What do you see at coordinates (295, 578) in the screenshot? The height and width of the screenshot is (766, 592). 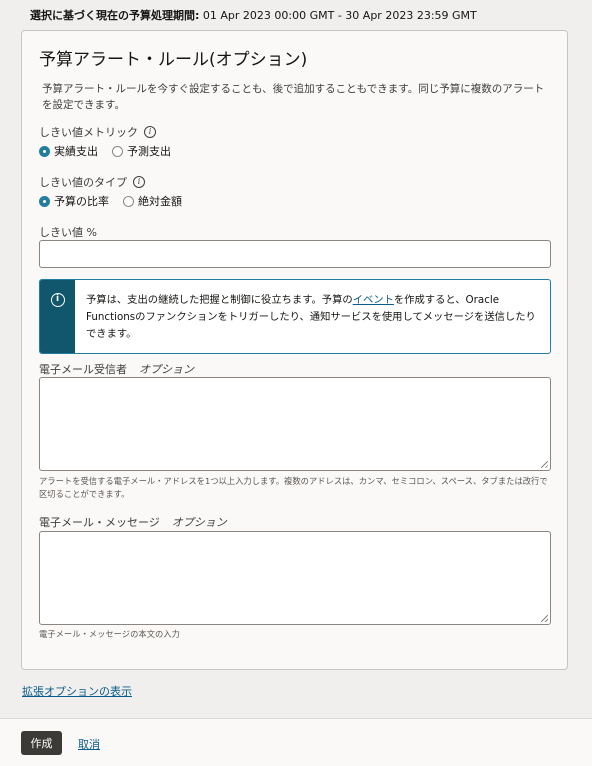 I see `email-message-textarea` at bounding box center [295, 578].